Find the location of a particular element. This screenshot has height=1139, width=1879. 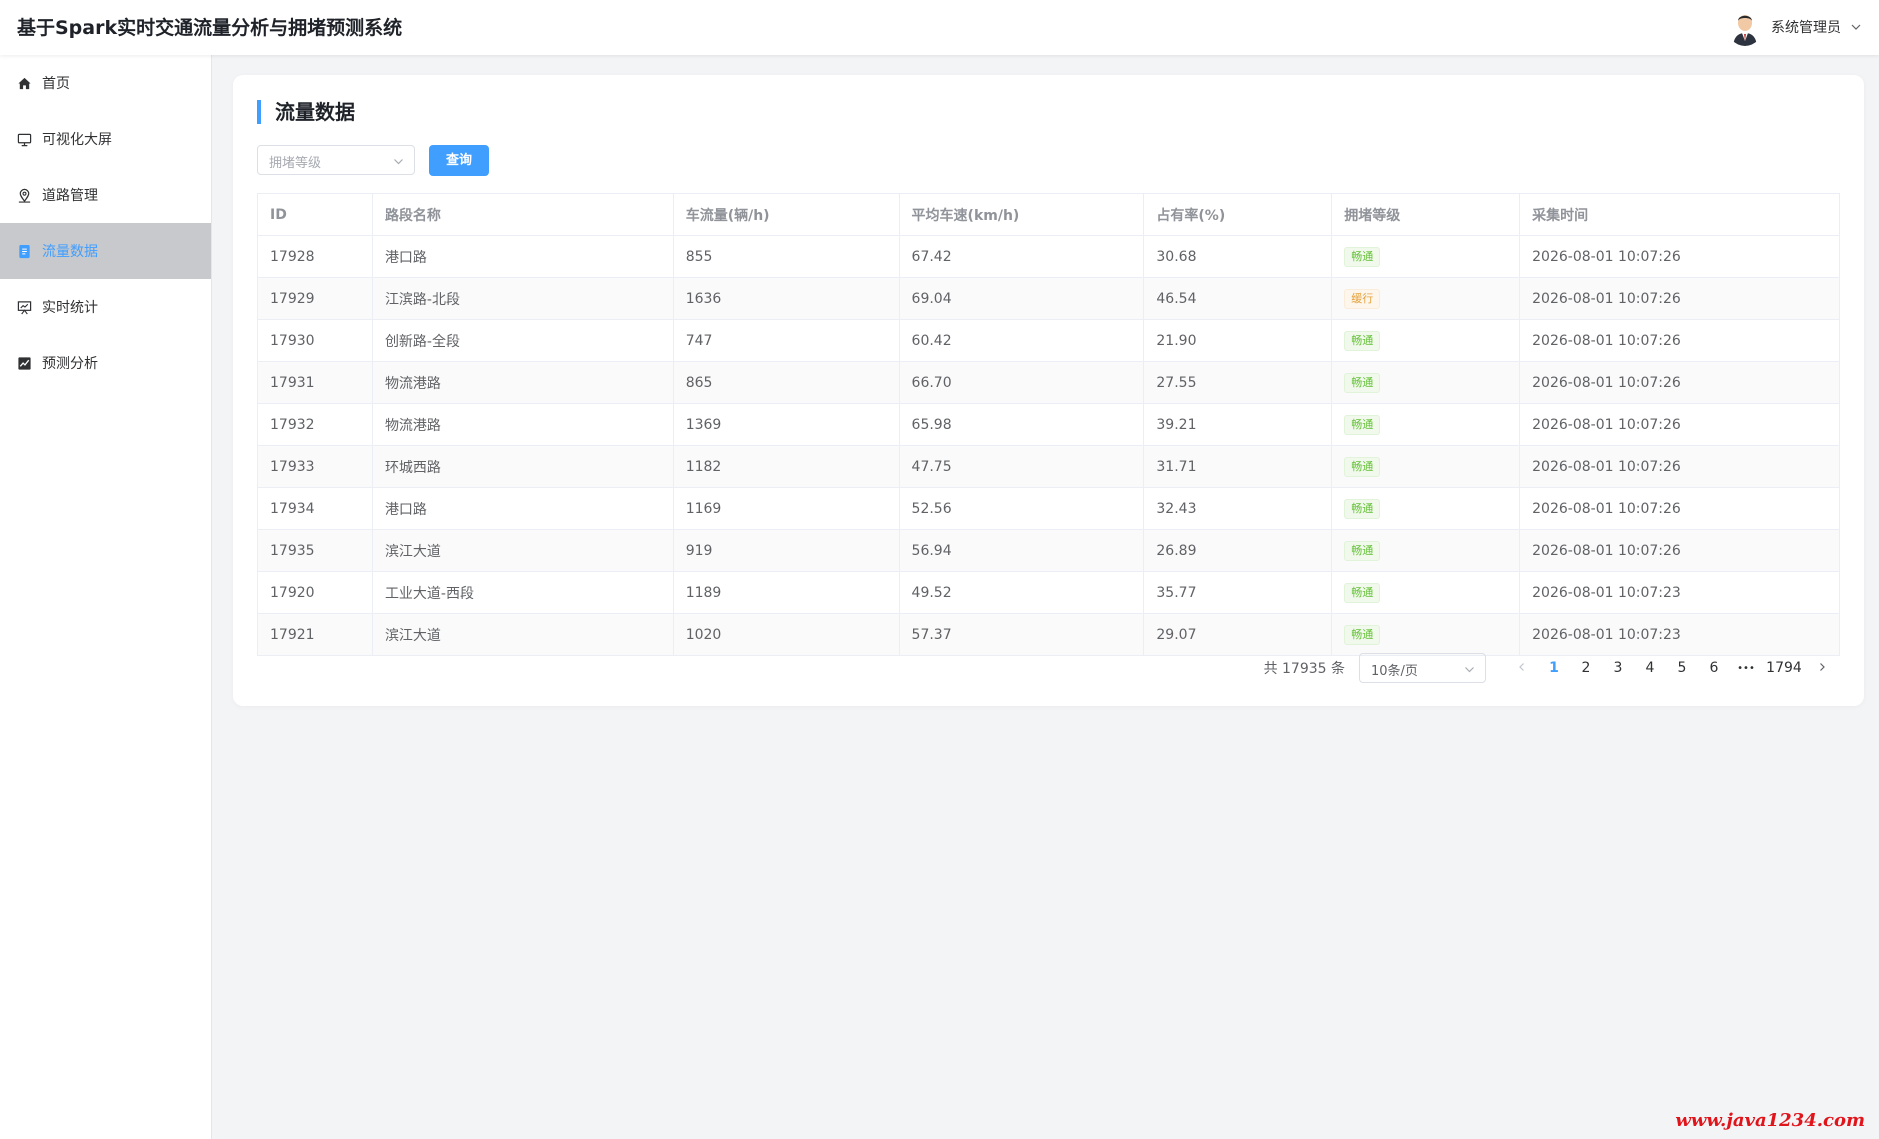

page-button-3: 3 is located at coordinates (1618, 668).